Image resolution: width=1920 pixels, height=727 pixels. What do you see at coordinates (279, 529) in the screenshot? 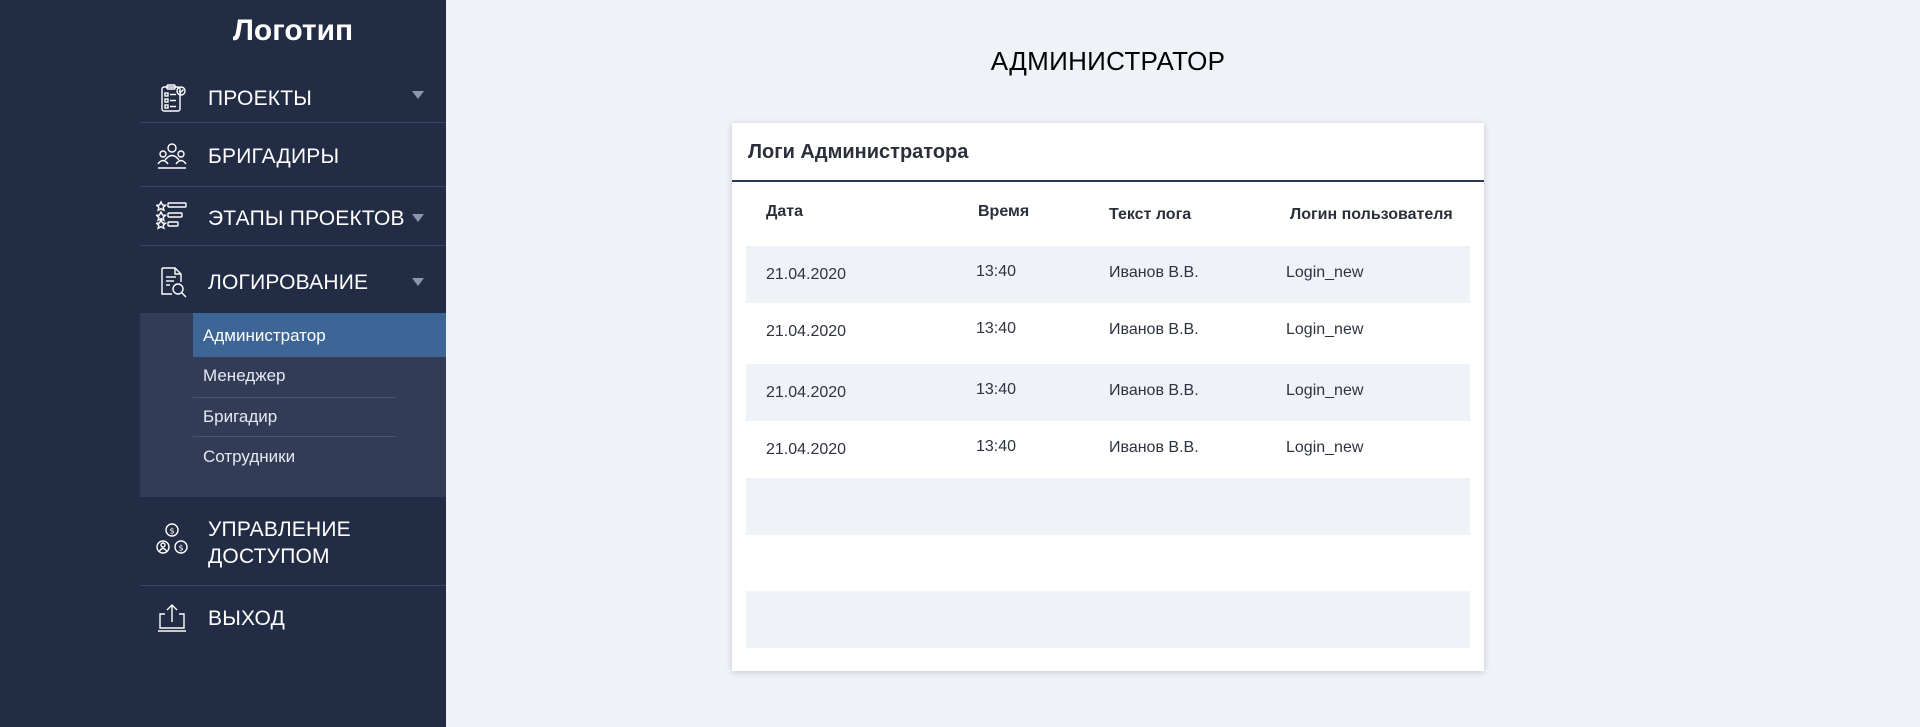
I see `nav-label-line1: УПРАВЛЕНИЕ` at bounding box center [279, 529].